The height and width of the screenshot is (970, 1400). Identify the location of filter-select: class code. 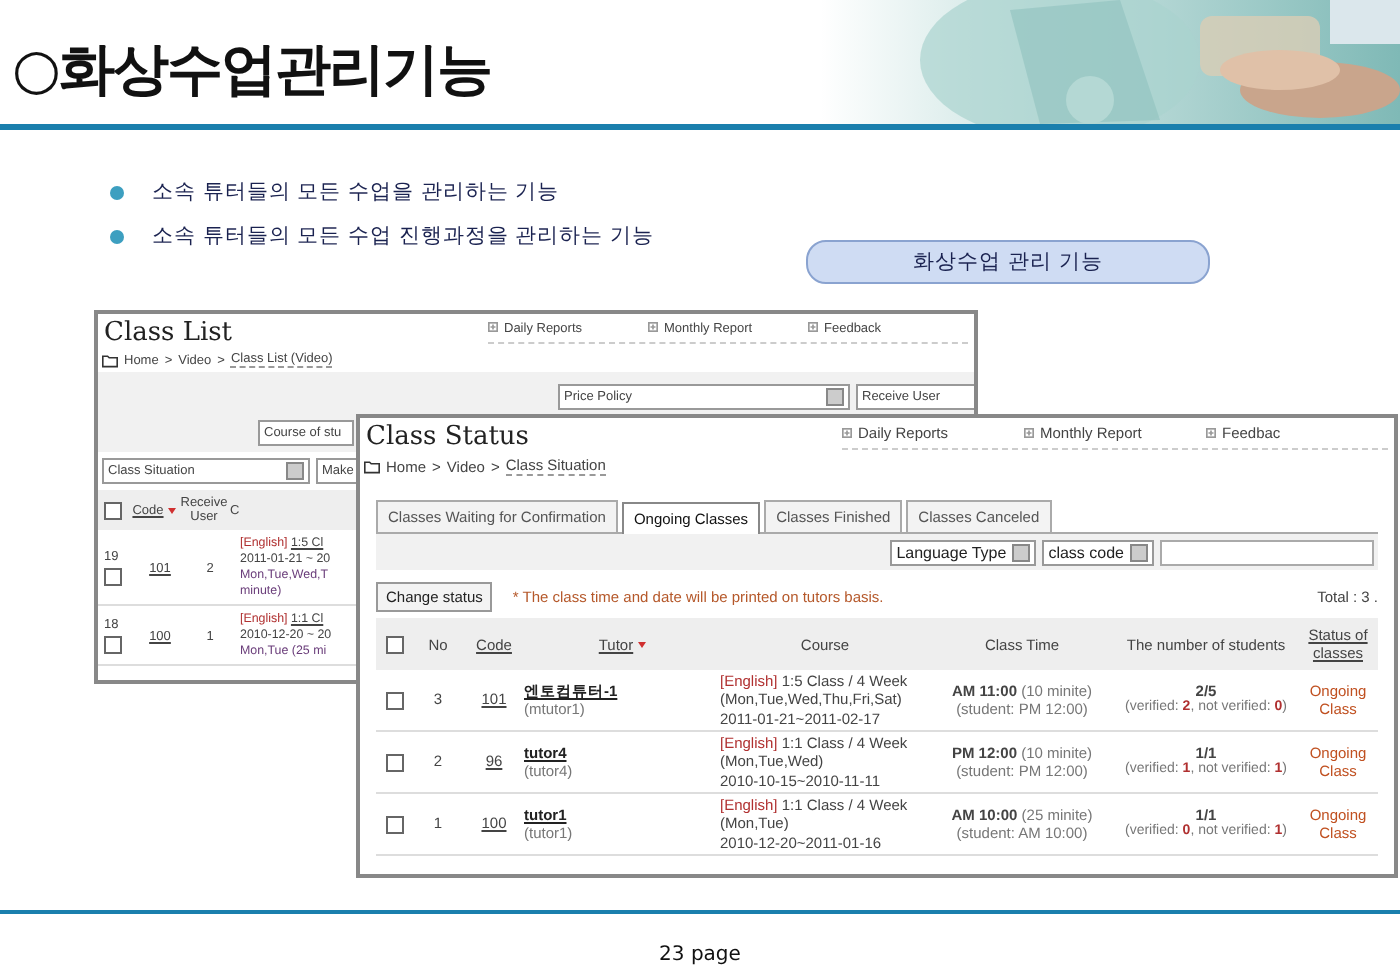
(1098, 552).